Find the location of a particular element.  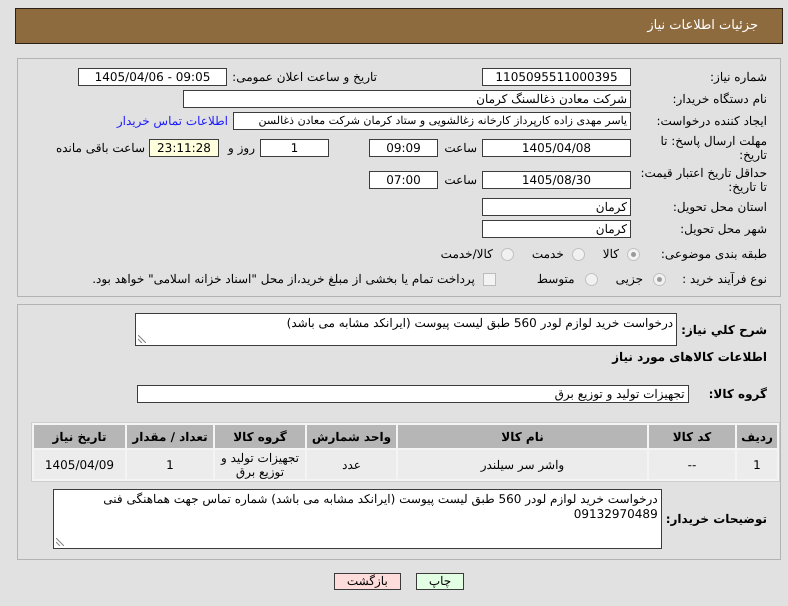

description-field: درخواست خرید لوازم لودر 560 طبق لیست پیوست (ایرانکد مشابه می باشد) is located at coordinates (406, 329).